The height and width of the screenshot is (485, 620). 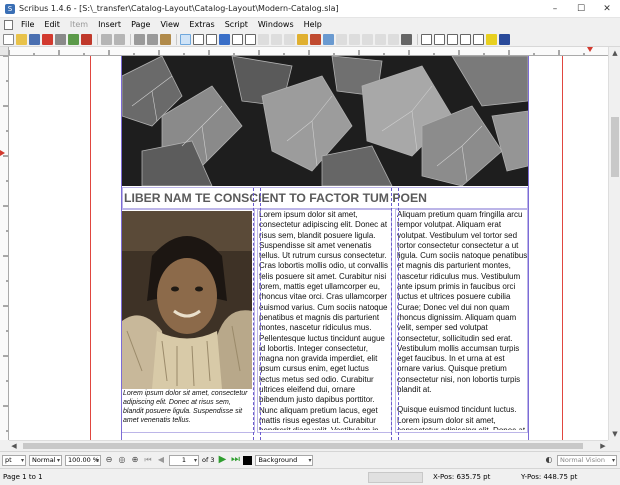 I want to click on pdf-icon, so click(x=86, y=39).